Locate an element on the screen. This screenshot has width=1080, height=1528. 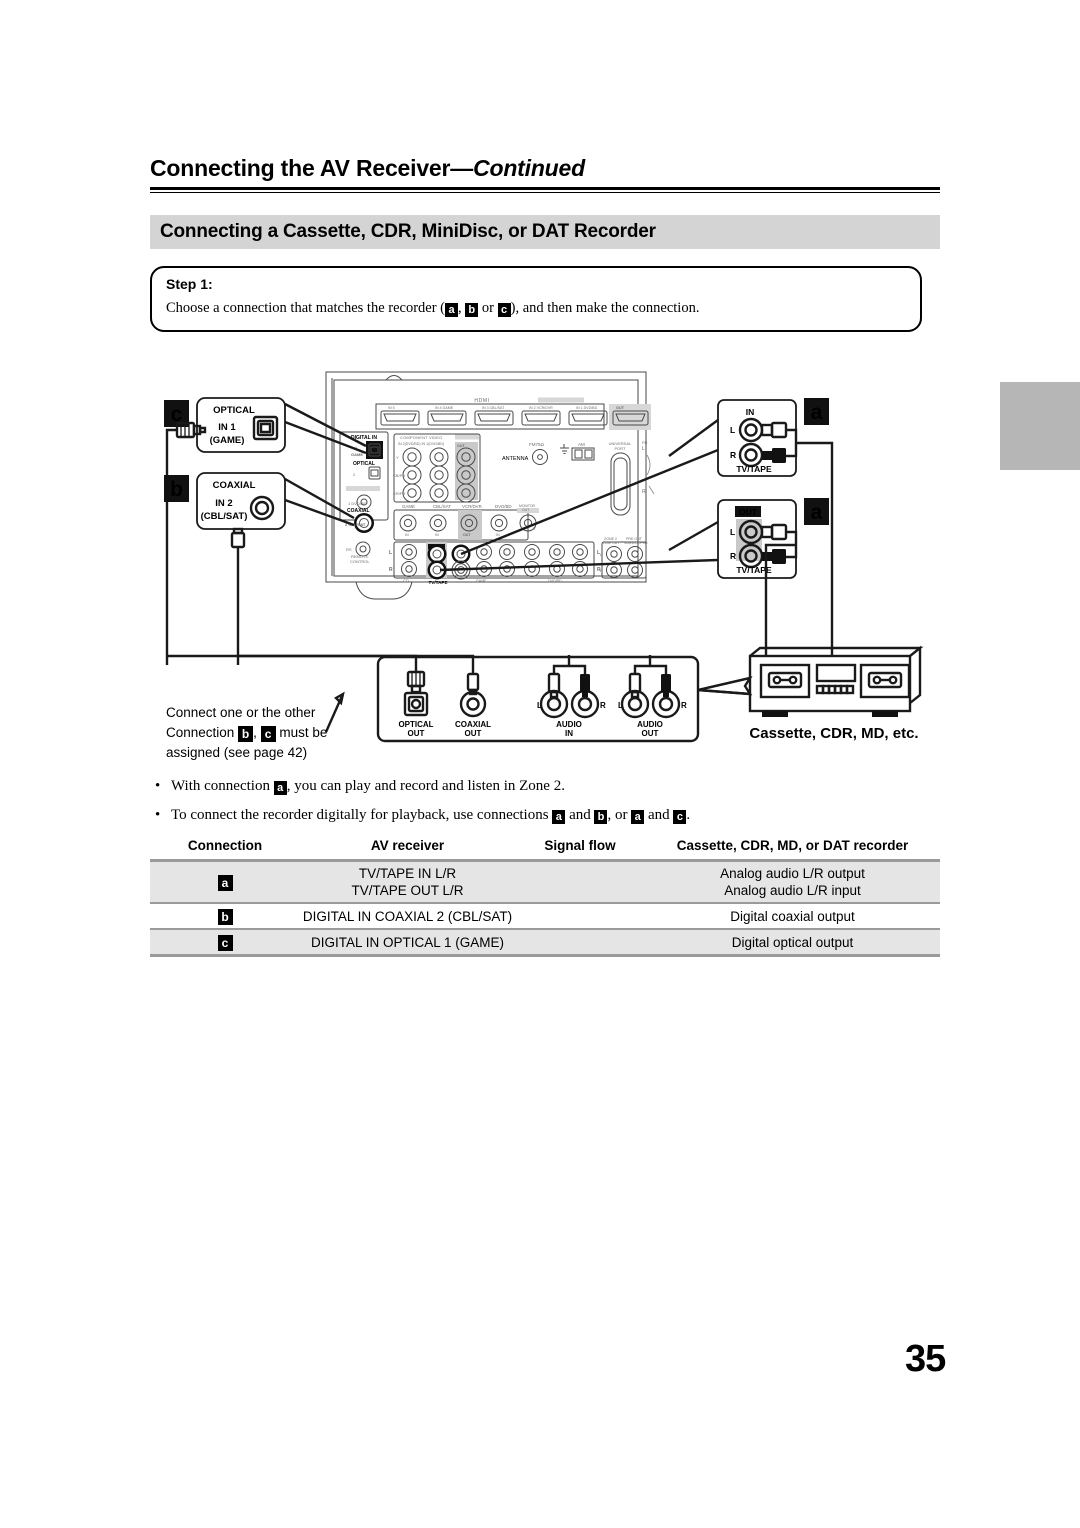
header-rule-thick is located at coordinates (545, 188).